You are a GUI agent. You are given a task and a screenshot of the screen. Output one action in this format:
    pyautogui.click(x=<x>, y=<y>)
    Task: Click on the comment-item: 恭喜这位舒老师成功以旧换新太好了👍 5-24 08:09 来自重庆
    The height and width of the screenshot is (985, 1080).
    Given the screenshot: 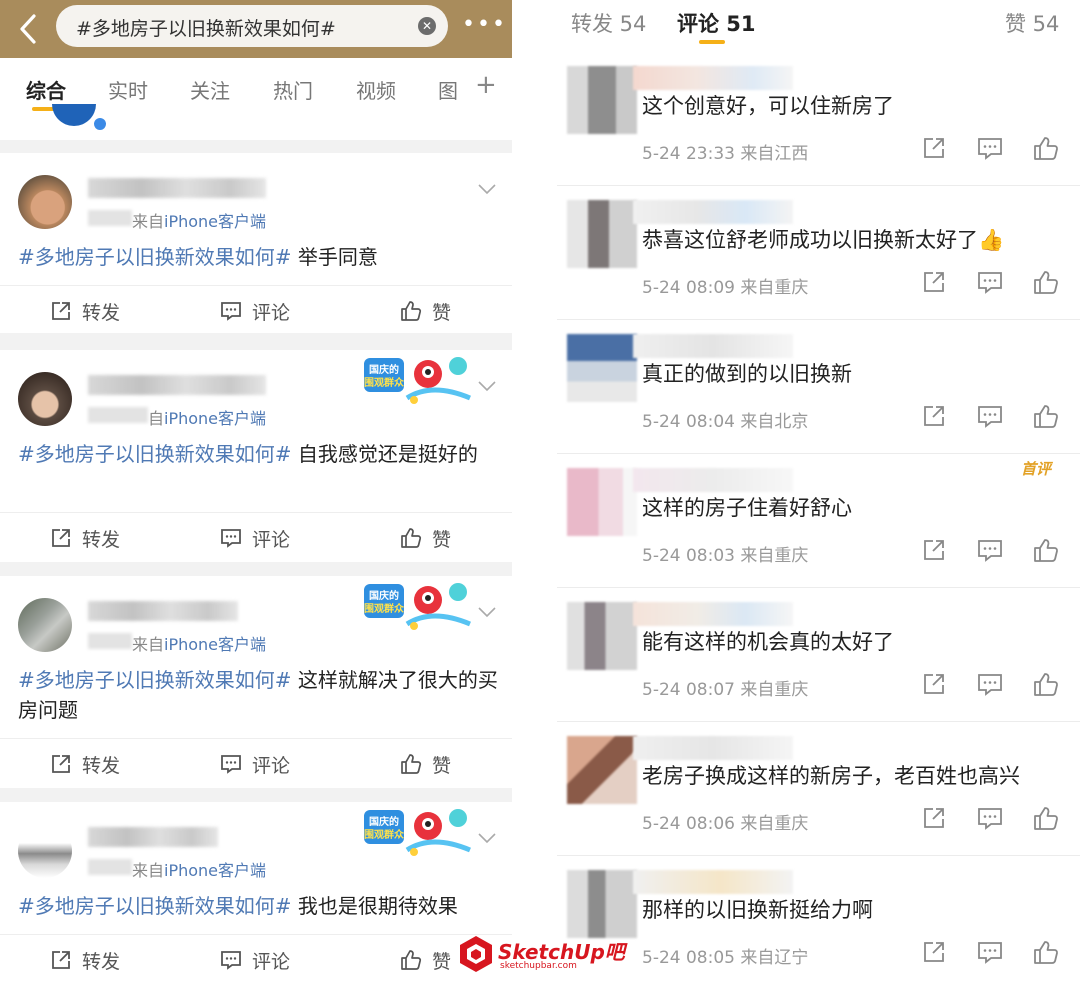 What is the action you would take?
    pyautogui.click(x=818, y=253)
    